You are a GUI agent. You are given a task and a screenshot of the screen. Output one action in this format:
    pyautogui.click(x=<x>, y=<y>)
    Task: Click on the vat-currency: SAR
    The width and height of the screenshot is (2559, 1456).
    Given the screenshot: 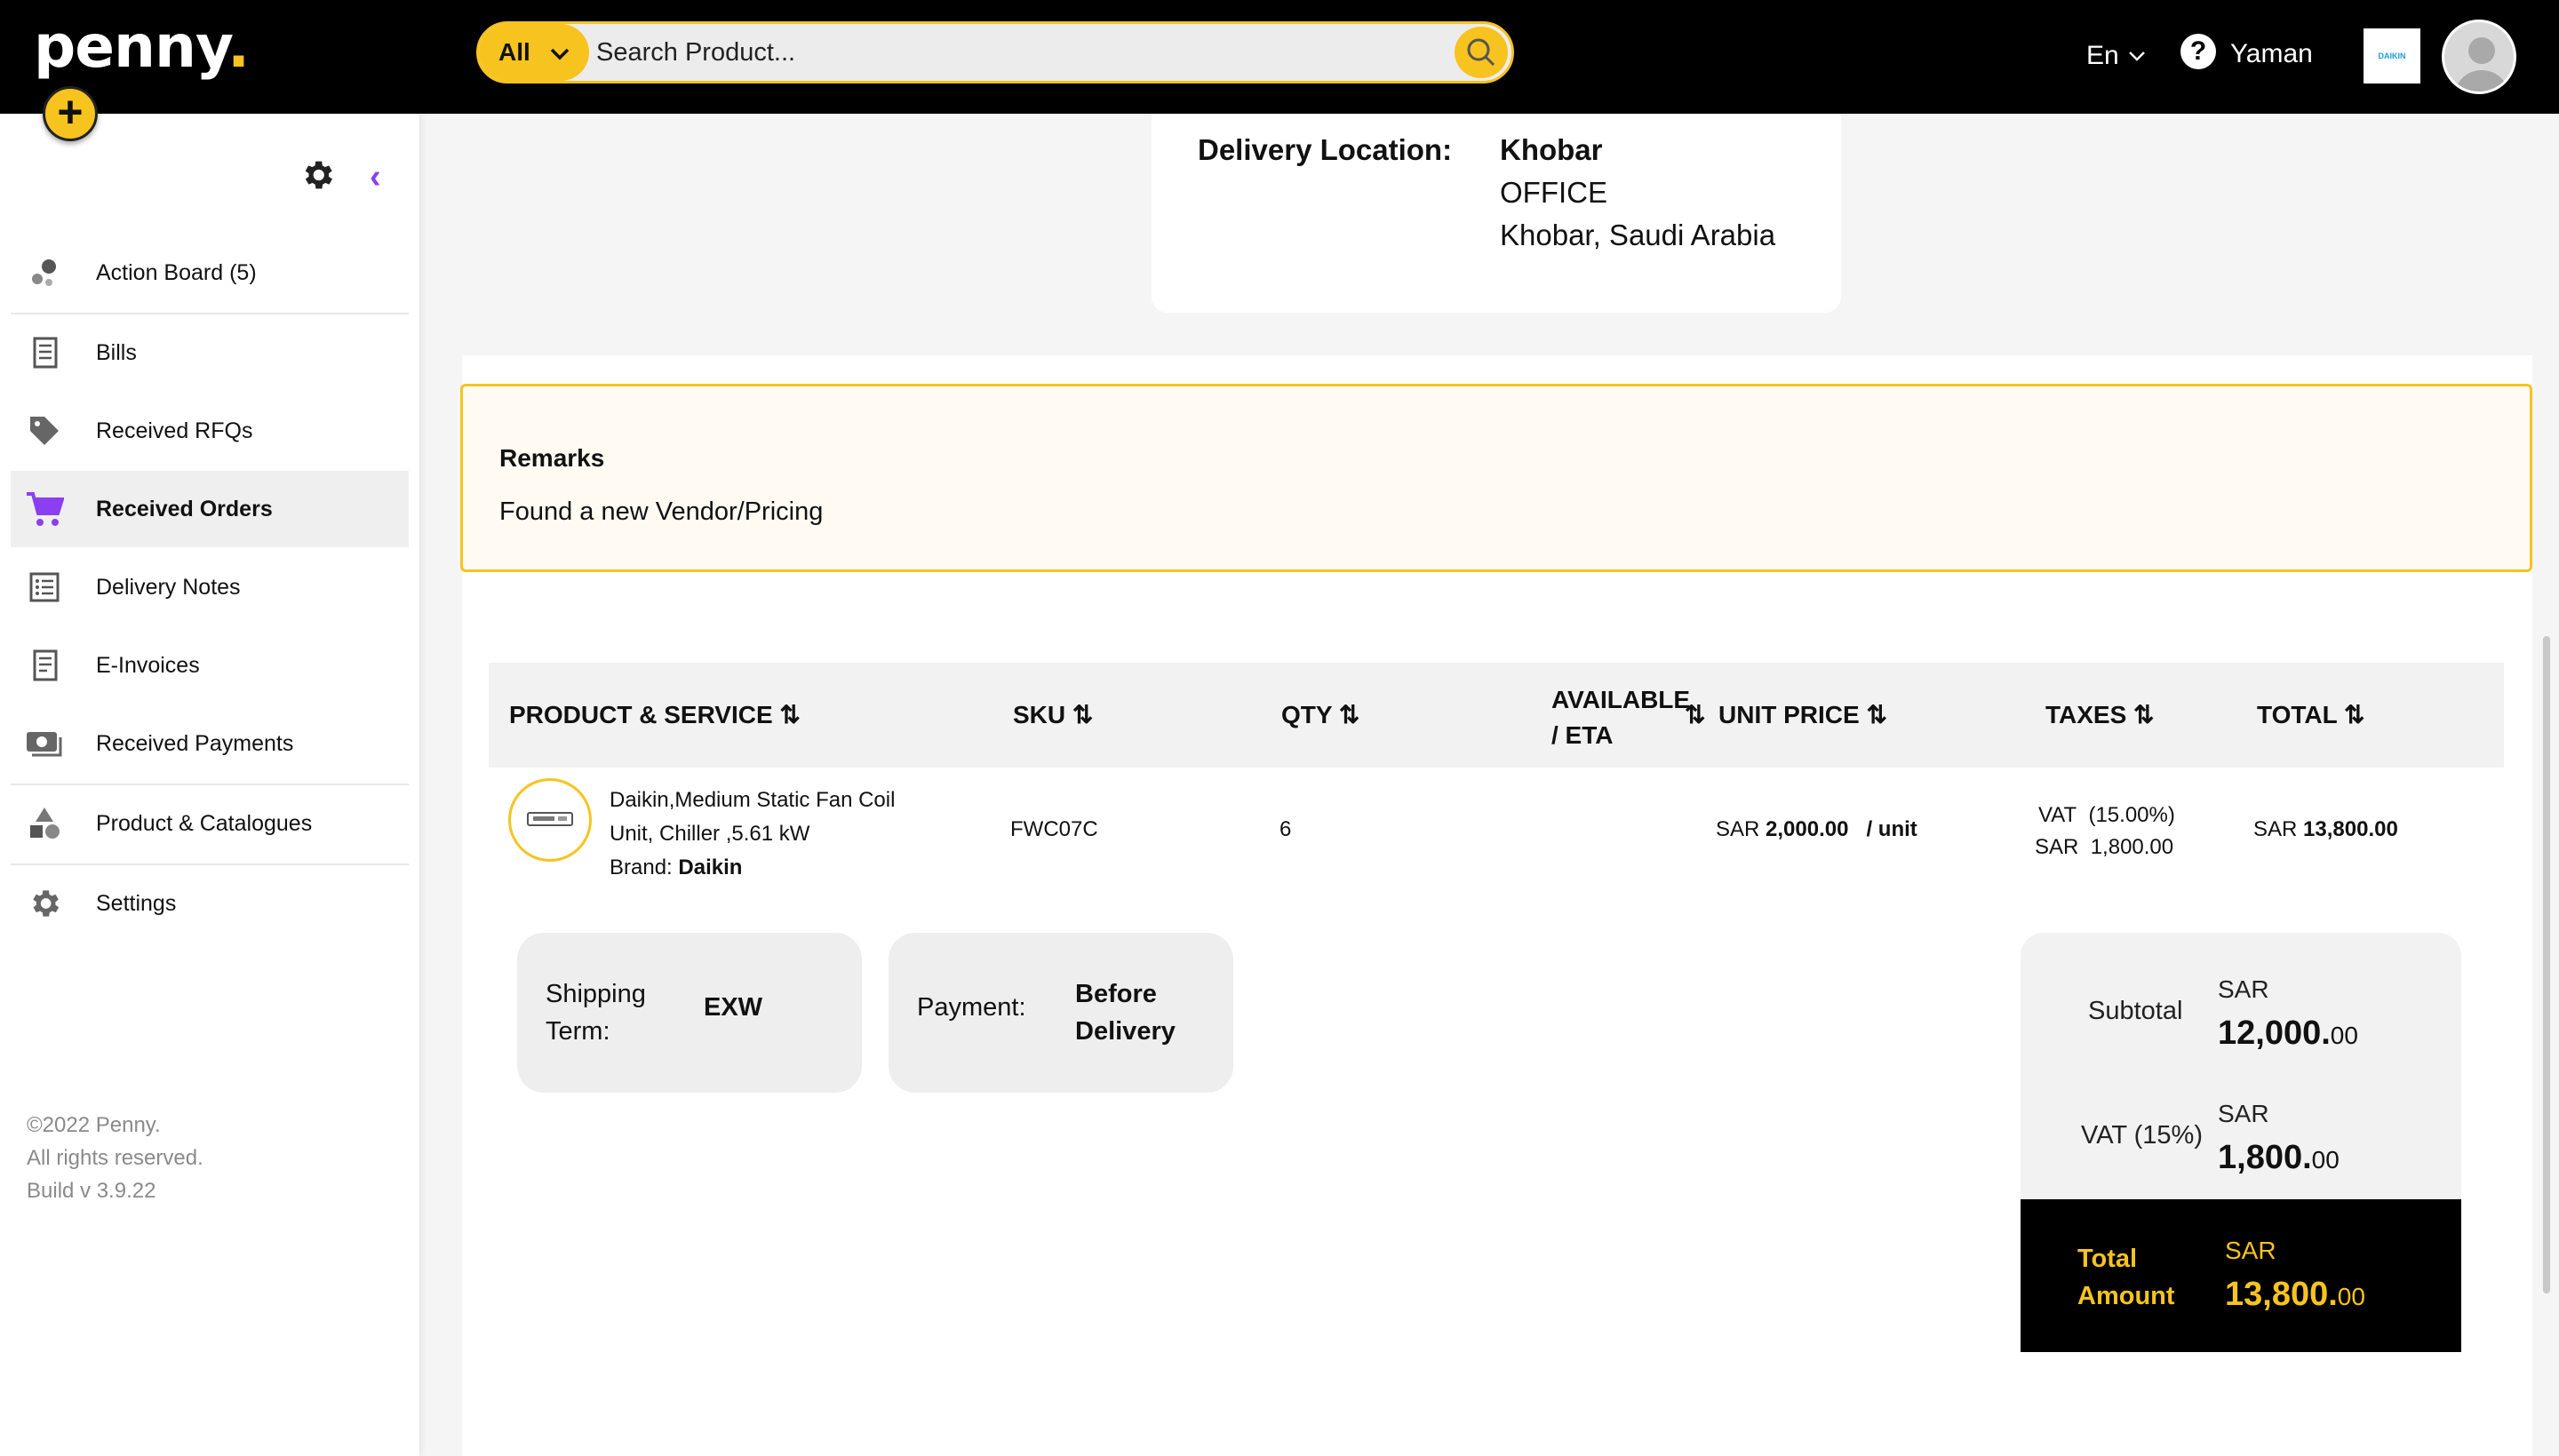 What is the action you would take?
    pyautogui.click(x=2243, y=1113)
    